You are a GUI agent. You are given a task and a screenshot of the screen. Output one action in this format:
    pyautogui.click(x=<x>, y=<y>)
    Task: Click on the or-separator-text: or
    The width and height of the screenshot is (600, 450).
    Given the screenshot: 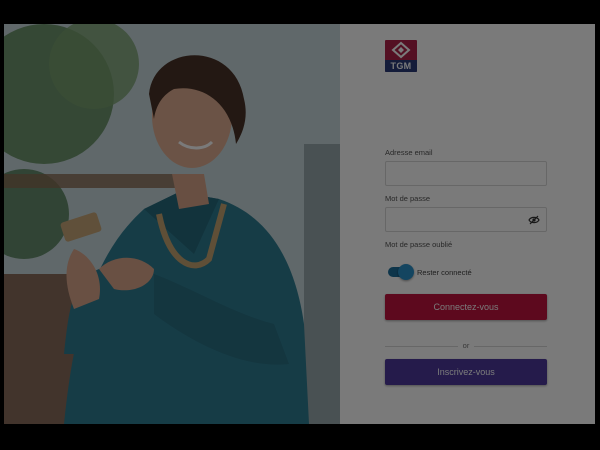 What is the action you would take?
    pyautogui.click(x=466, y=345)
    